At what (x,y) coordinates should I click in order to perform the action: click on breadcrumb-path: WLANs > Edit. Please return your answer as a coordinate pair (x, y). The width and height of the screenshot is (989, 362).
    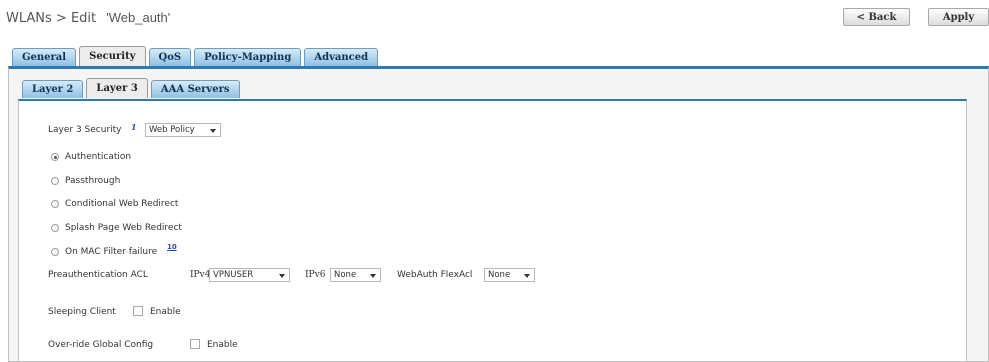
    Looking at the image, I should click on (51, 18).